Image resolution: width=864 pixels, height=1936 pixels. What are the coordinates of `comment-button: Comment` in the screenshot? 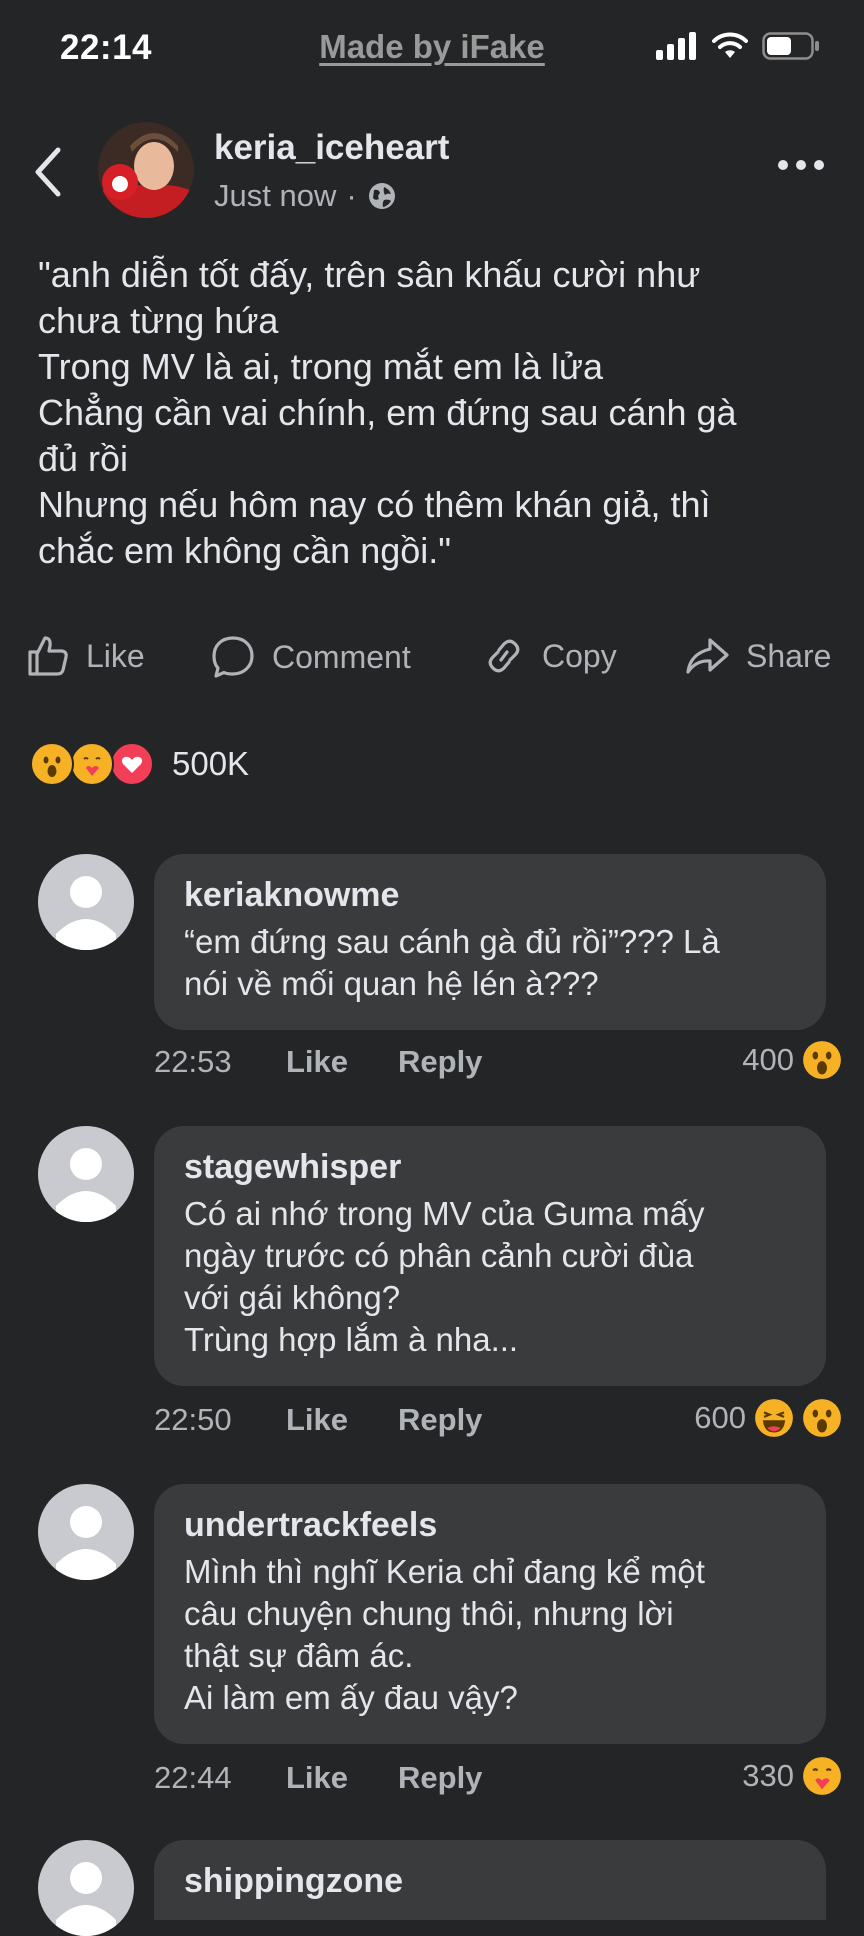 It's located at (310, 657).